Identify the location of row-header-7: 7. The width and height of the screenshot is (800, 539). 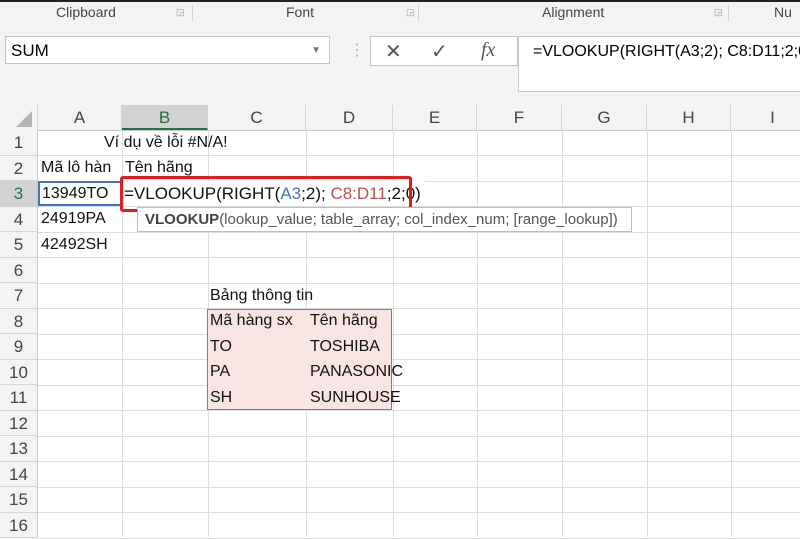
(19, 296).